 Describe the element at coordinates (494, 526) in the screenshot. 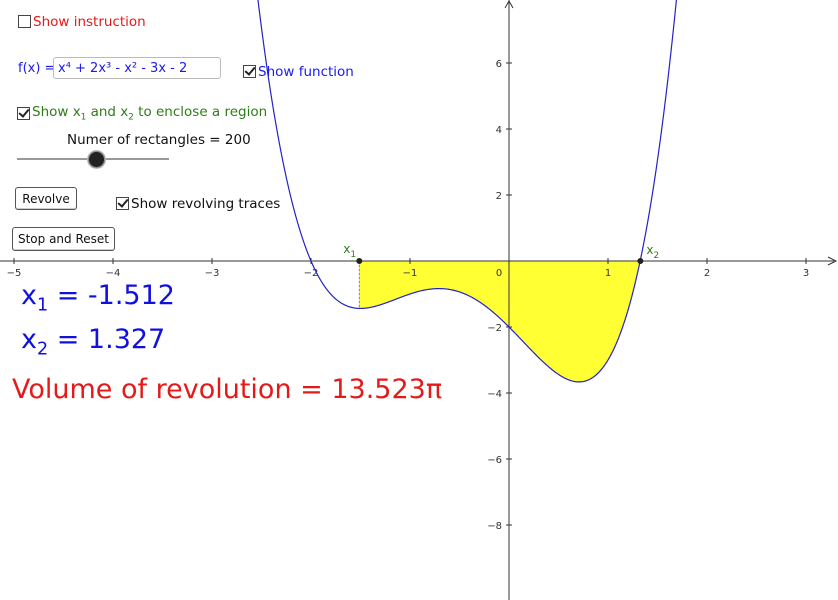

I see `y-tick-label: −8` at that location.